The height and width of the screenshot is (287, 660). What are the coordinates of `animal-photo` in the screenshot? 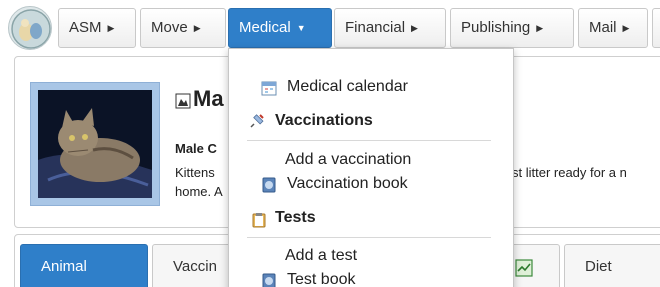 It's located at (95, 144).